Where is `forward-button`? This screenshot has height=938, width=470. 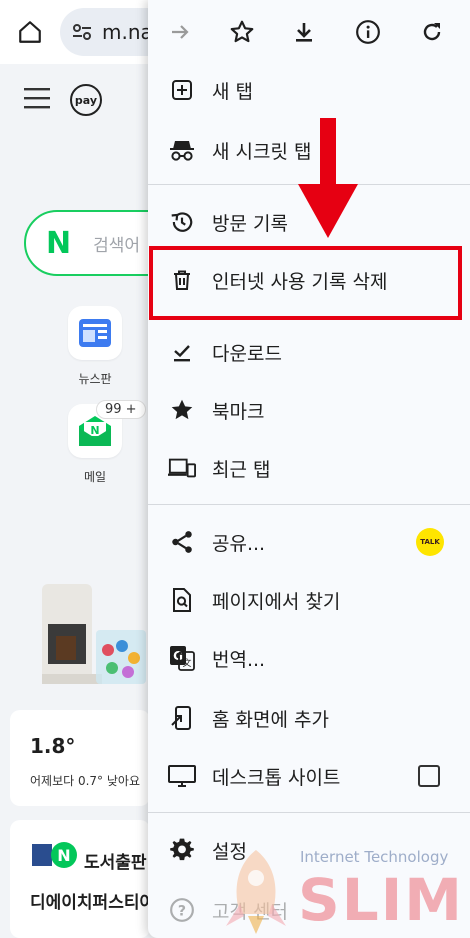
forward-button is located at coordinates (180, 32).